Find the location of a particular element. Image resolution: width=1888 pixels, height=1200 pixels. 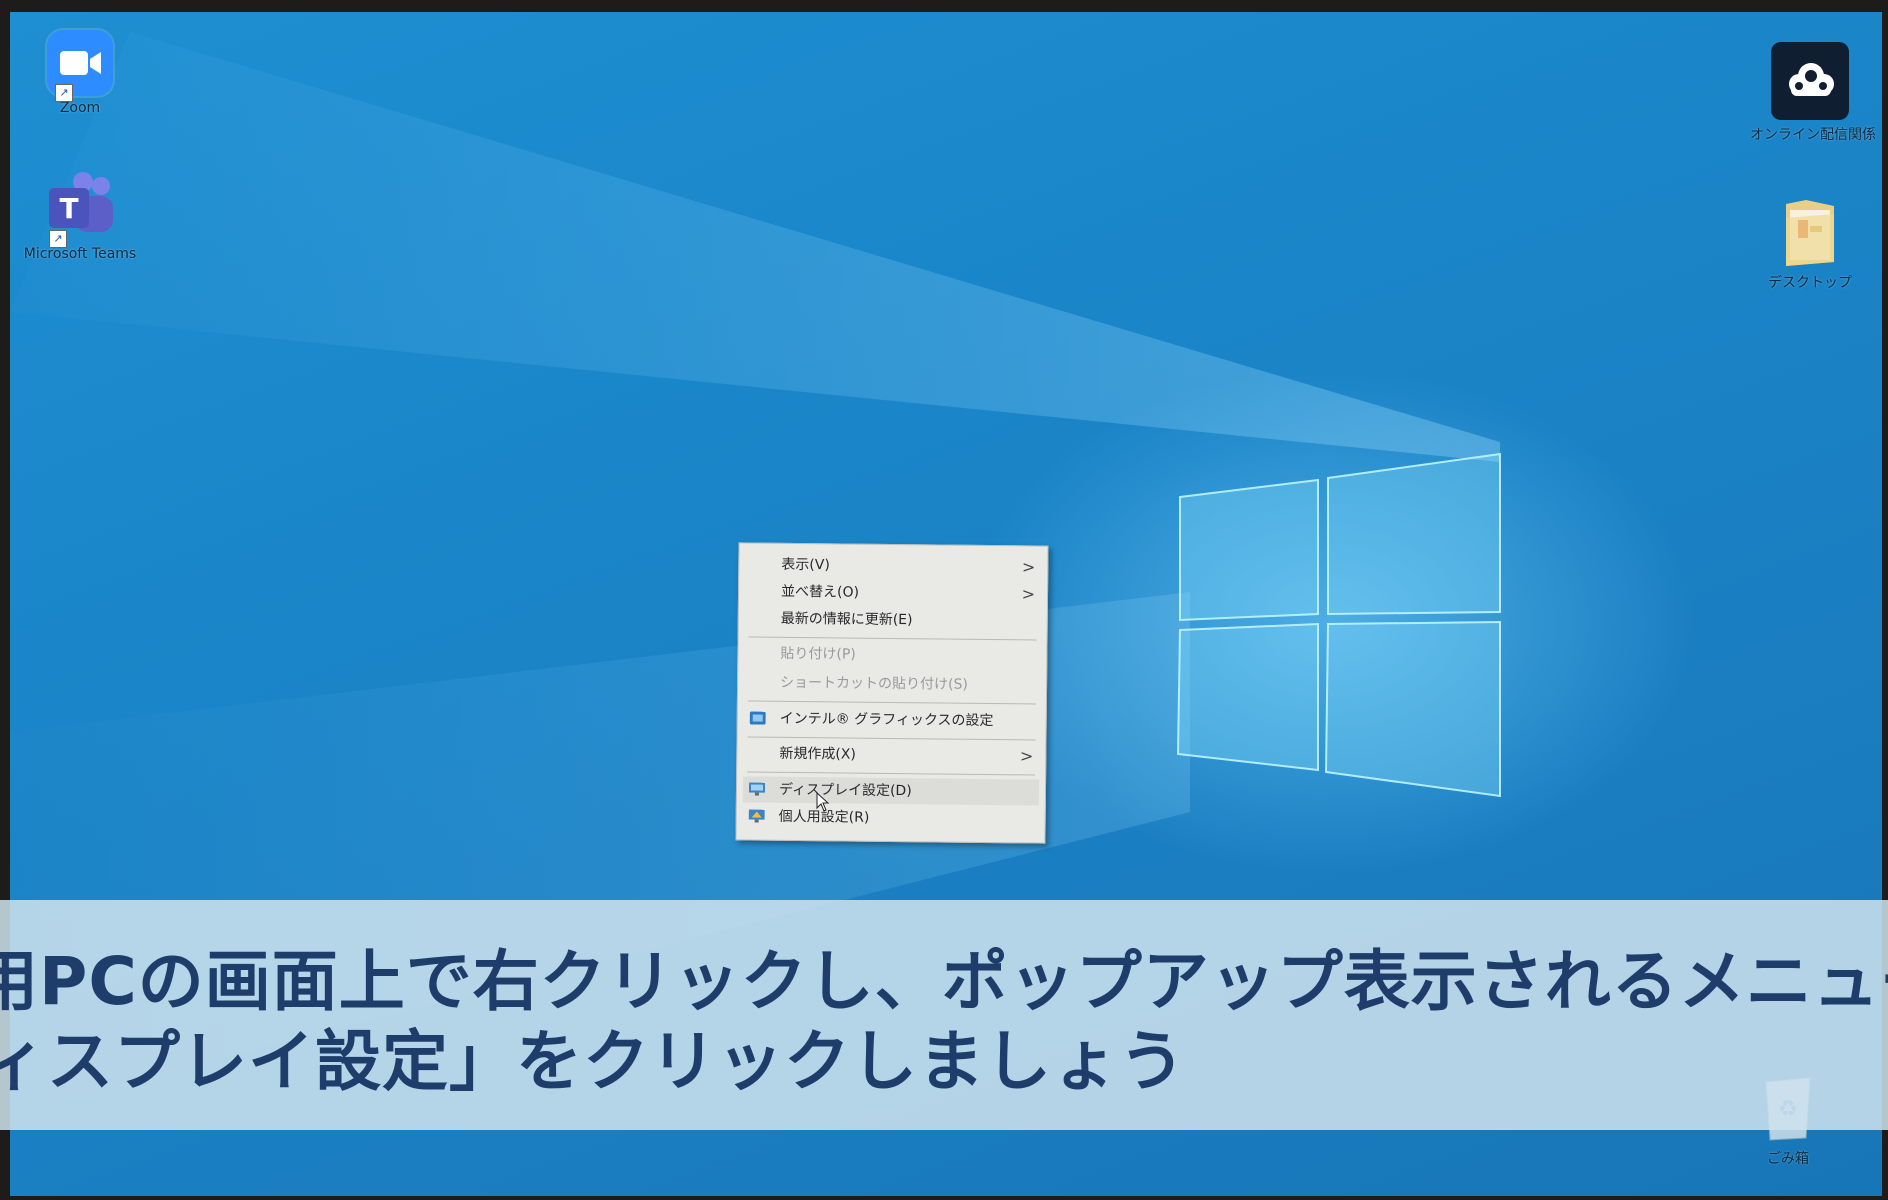

zoom-icon: ↗ is located at coordinates (80, 66).